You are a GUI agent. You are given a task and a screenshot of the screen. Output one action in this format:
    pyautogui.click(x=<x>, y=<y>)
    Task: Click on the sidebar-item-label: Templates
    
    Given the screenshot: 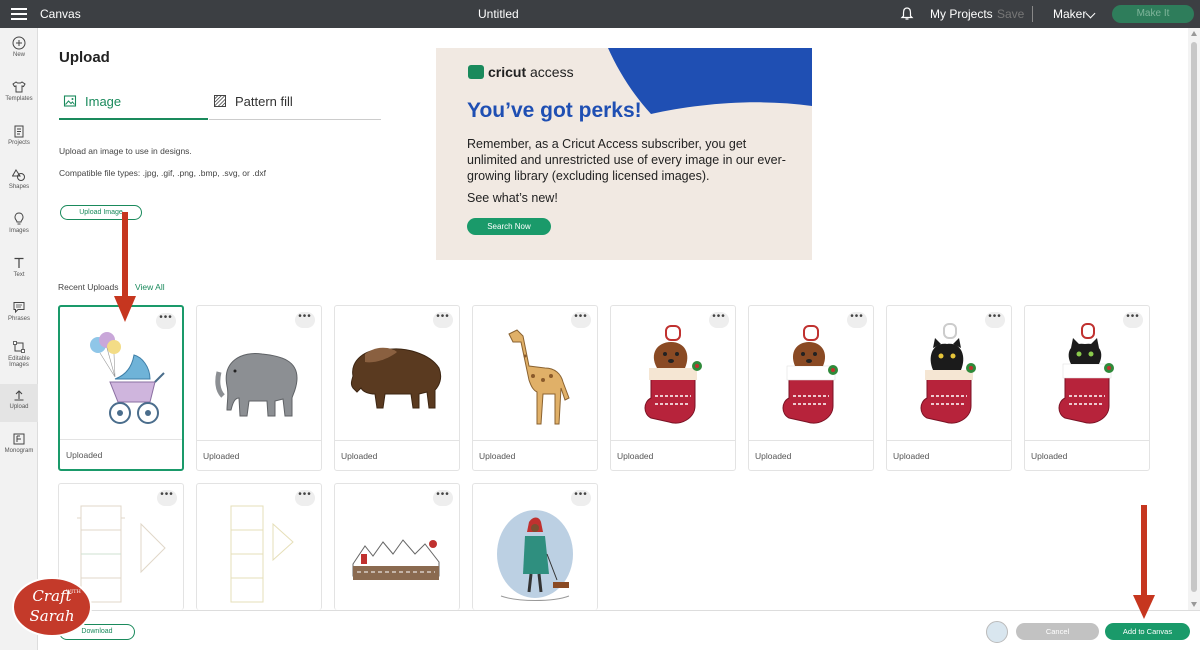 What is the action you would take?
    pyautogui.click(x=19, y=99)
    